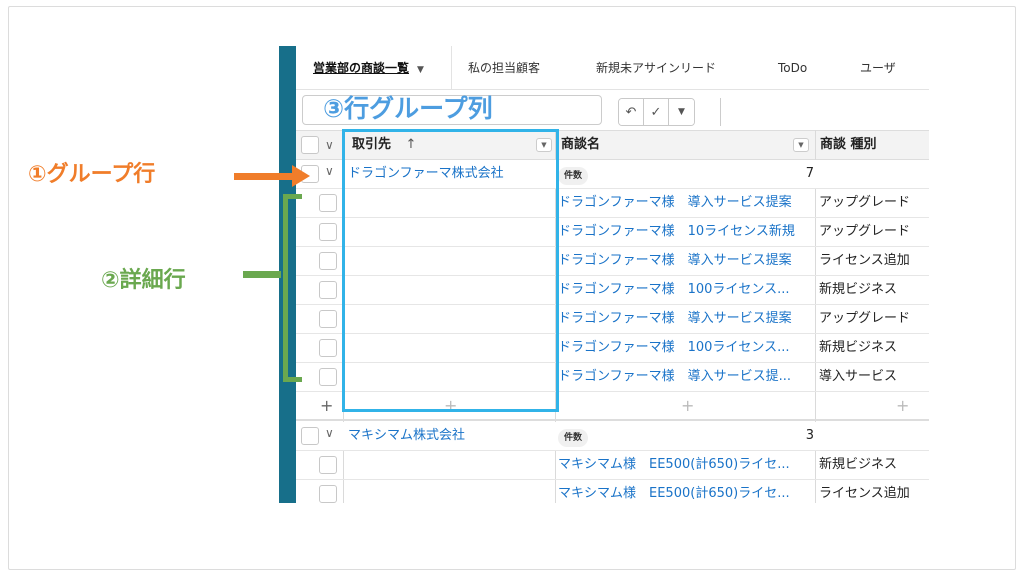  Describe the element at coordinates (326, 406) in the screenshot. I see `add-row-icon: +` at that location.